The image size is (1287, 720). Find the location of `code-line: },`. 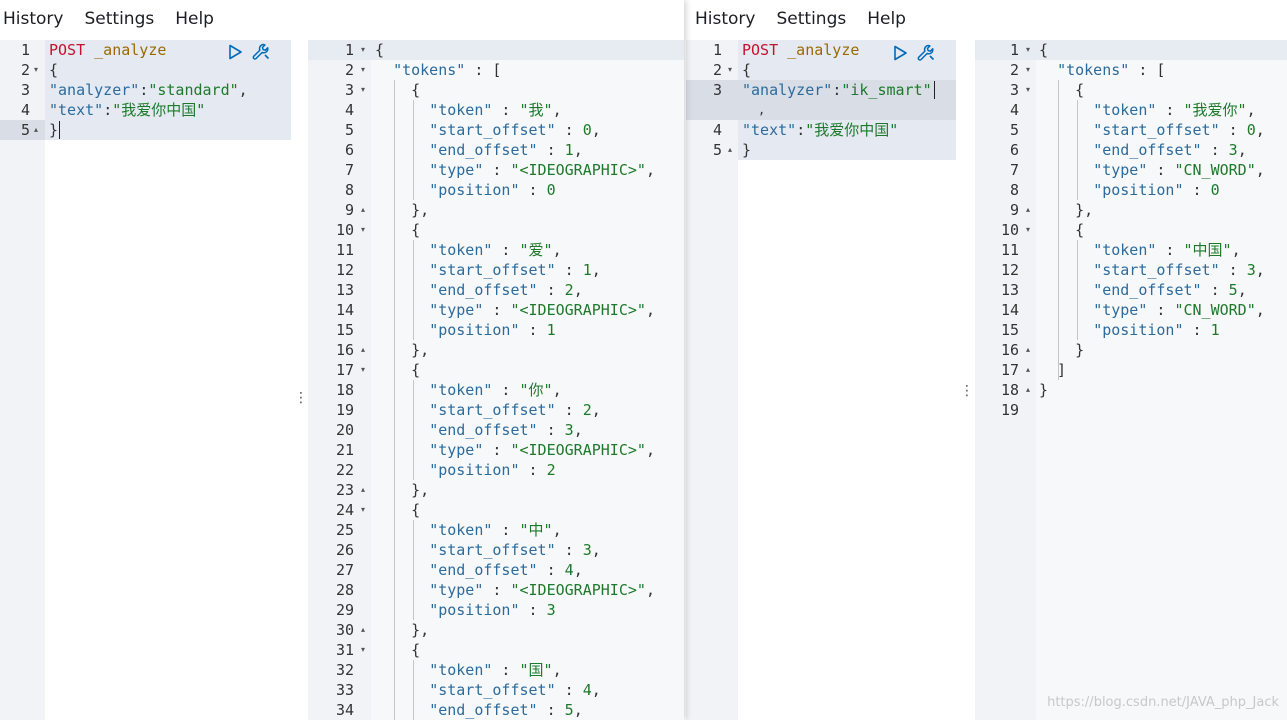

code-line: }, is located at coordinates (402, 490).